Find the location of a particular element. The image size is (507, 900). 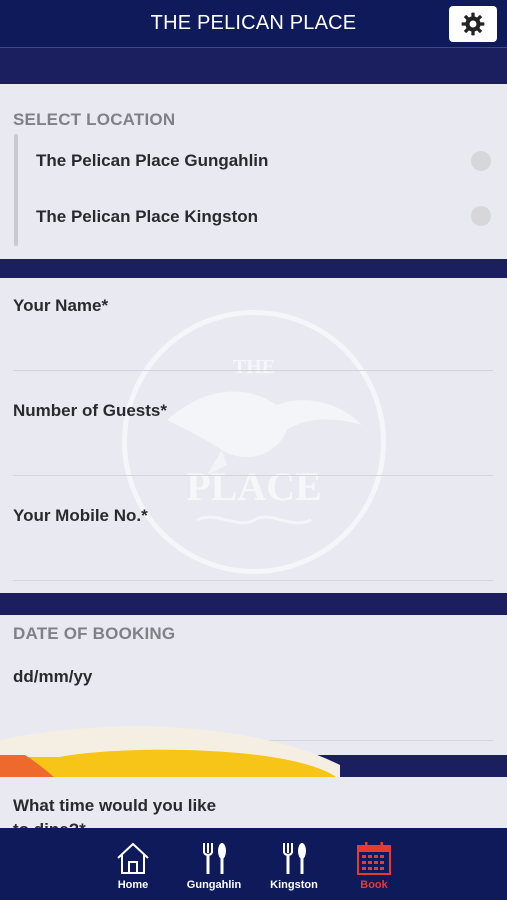

nav-gungahlin: Gungahlin is located at coordinates (214, 864).